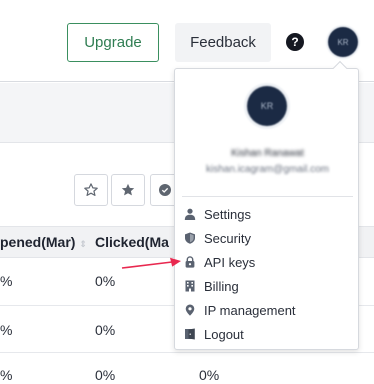 The width and height of the screenshot is (374, 384). What do you see at coordinates (250, 310) in the screenshot?
I see `menu-item-label: IP management` at bounding box center [250, 310].